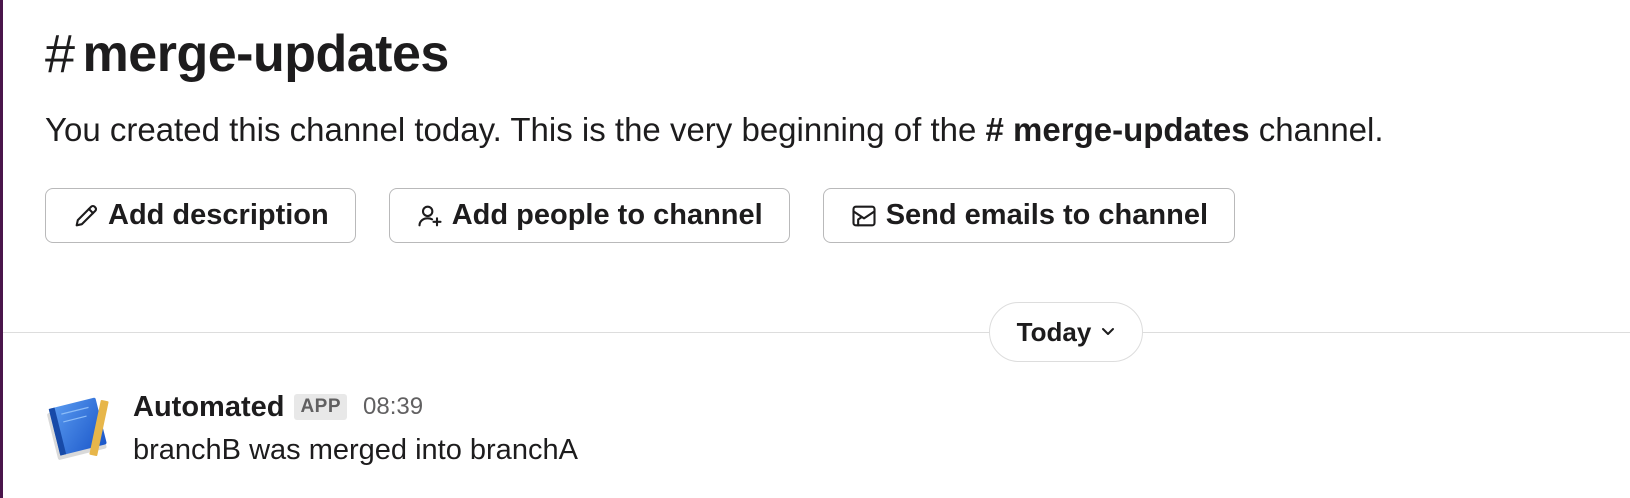 The width and height of the screenshot is (1630, 498). What do you see at coordinates (80, 427) in the screenshot?
I see `blue-notebook-icon` at bounding box center [80, 427].